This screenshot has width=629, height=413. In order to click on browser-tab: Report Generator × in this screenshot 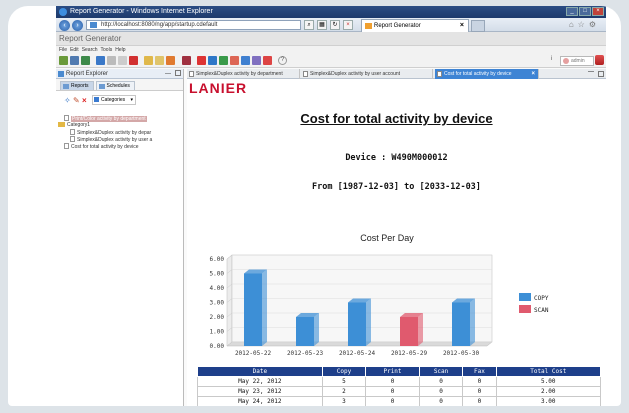, I will do `click(415, 25)`.